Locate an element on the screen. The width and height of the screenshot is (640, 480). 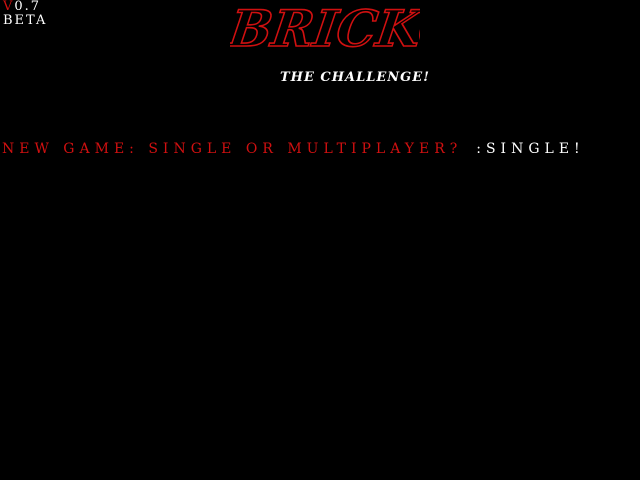
game-mode-prompt: NEW GAME: SINGLE OR MULTIPLAYER? :SINGLE! is located at coordinates (293, 149).